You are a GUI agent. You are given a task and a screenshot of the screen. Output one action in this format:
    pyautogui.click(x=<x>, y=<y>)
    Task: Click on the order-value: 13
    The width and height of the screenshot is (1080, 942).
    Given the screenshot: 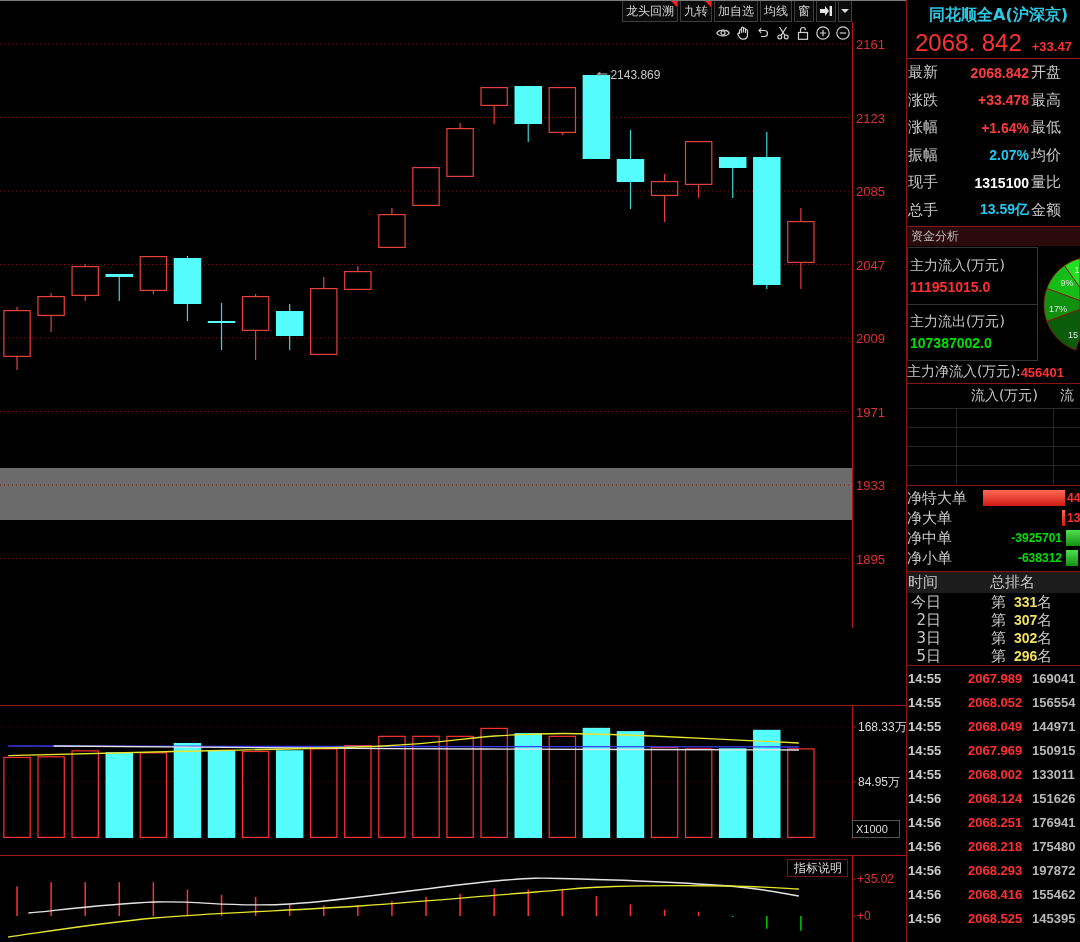 What is the action you would take?
    pyautogui.click(x=1073, y=518)
    